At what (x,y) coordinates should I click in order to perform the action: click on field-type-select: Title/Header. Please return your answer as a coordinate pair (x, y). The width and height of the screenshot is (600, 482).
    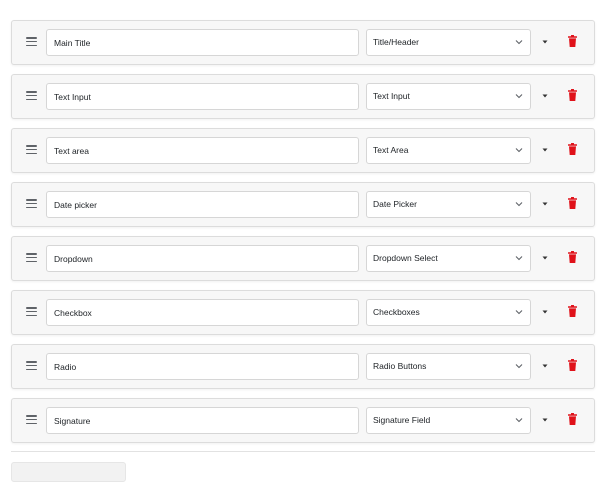
    Looking at the image, I should click on (448, 42).